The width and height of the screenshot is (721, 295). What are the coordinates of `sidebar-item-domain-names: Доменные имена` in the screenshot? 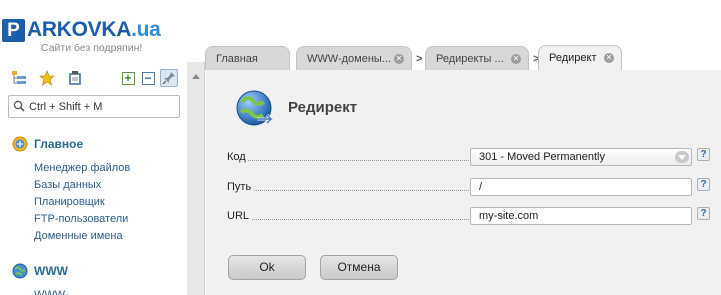 It's located at (82, 236).